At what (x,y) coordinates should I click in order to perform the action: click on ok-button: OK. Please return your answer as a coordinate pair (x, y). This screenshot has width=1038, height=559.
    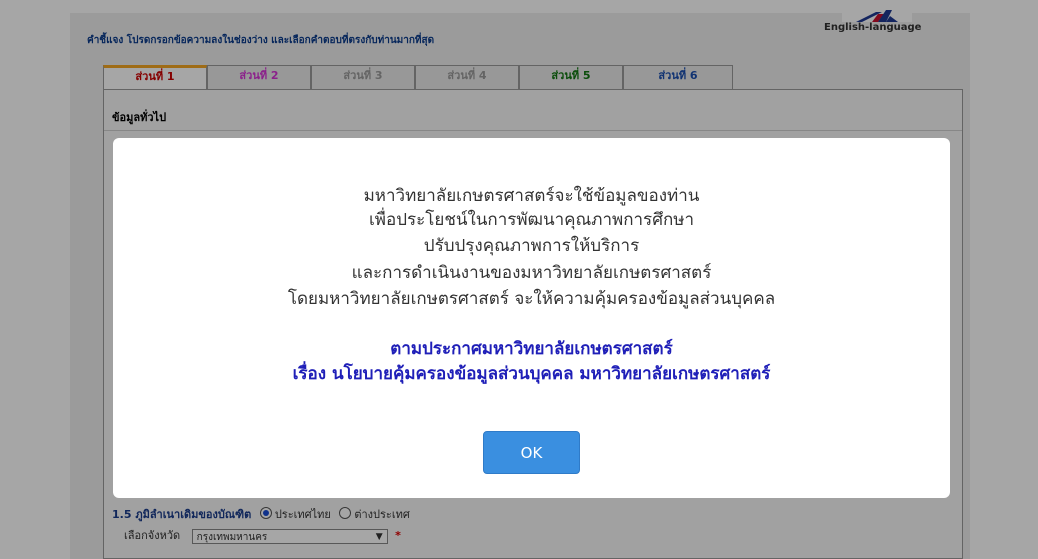
    Looking at the image, I should click on (531, 452).